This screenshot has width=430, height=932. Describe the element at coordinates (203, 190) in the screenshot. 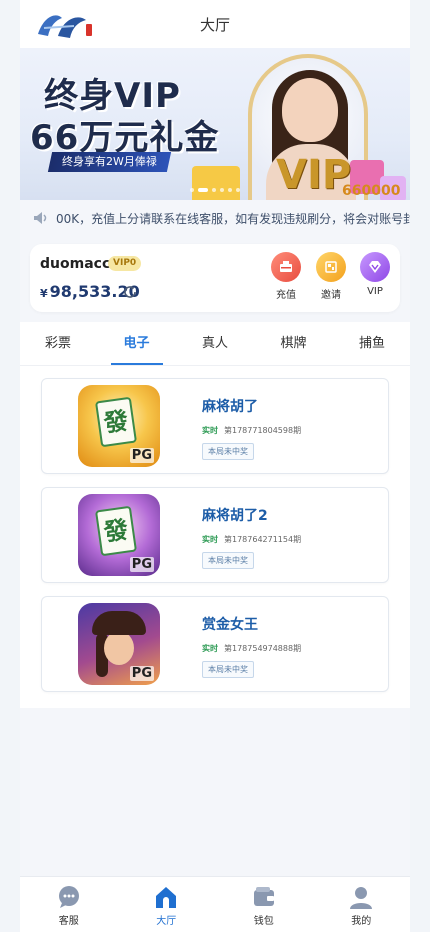

I see `carousel-dot-active` at that location.